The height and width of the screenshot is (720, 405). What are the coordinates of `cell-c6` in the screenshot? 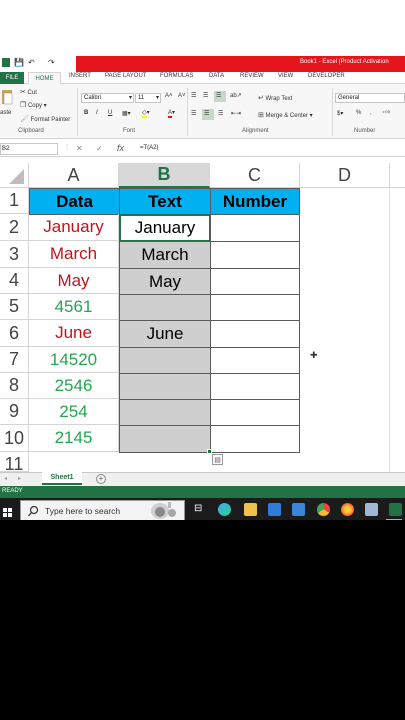 It's located at (255, 334).